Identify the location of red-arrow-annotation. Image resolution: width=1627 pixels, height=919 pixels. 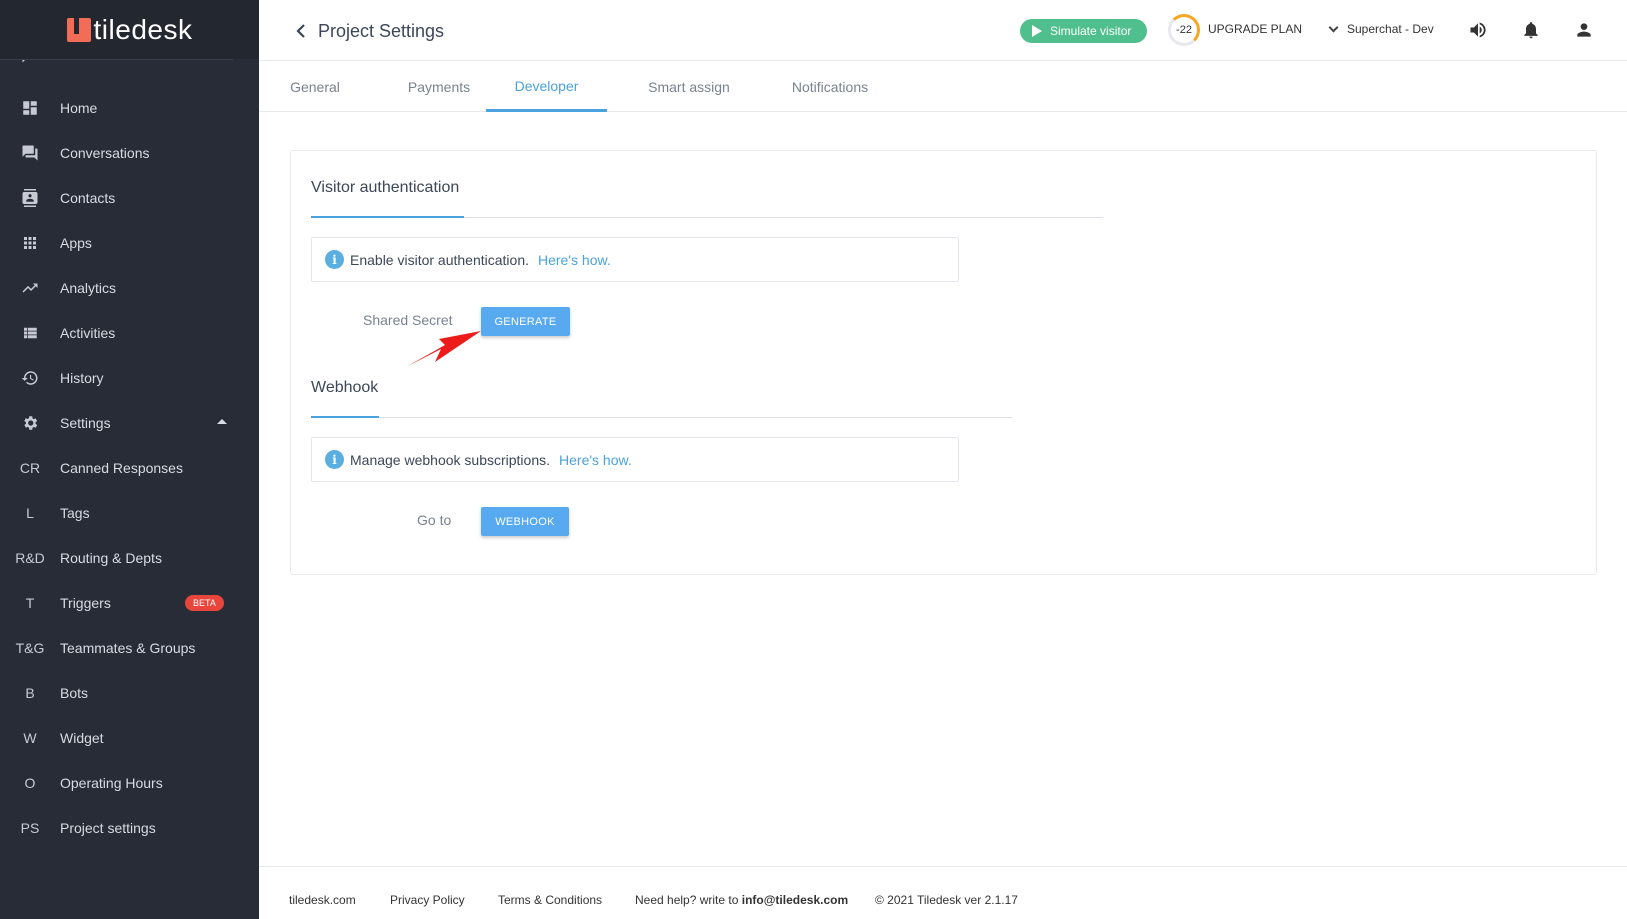
(443, 349).